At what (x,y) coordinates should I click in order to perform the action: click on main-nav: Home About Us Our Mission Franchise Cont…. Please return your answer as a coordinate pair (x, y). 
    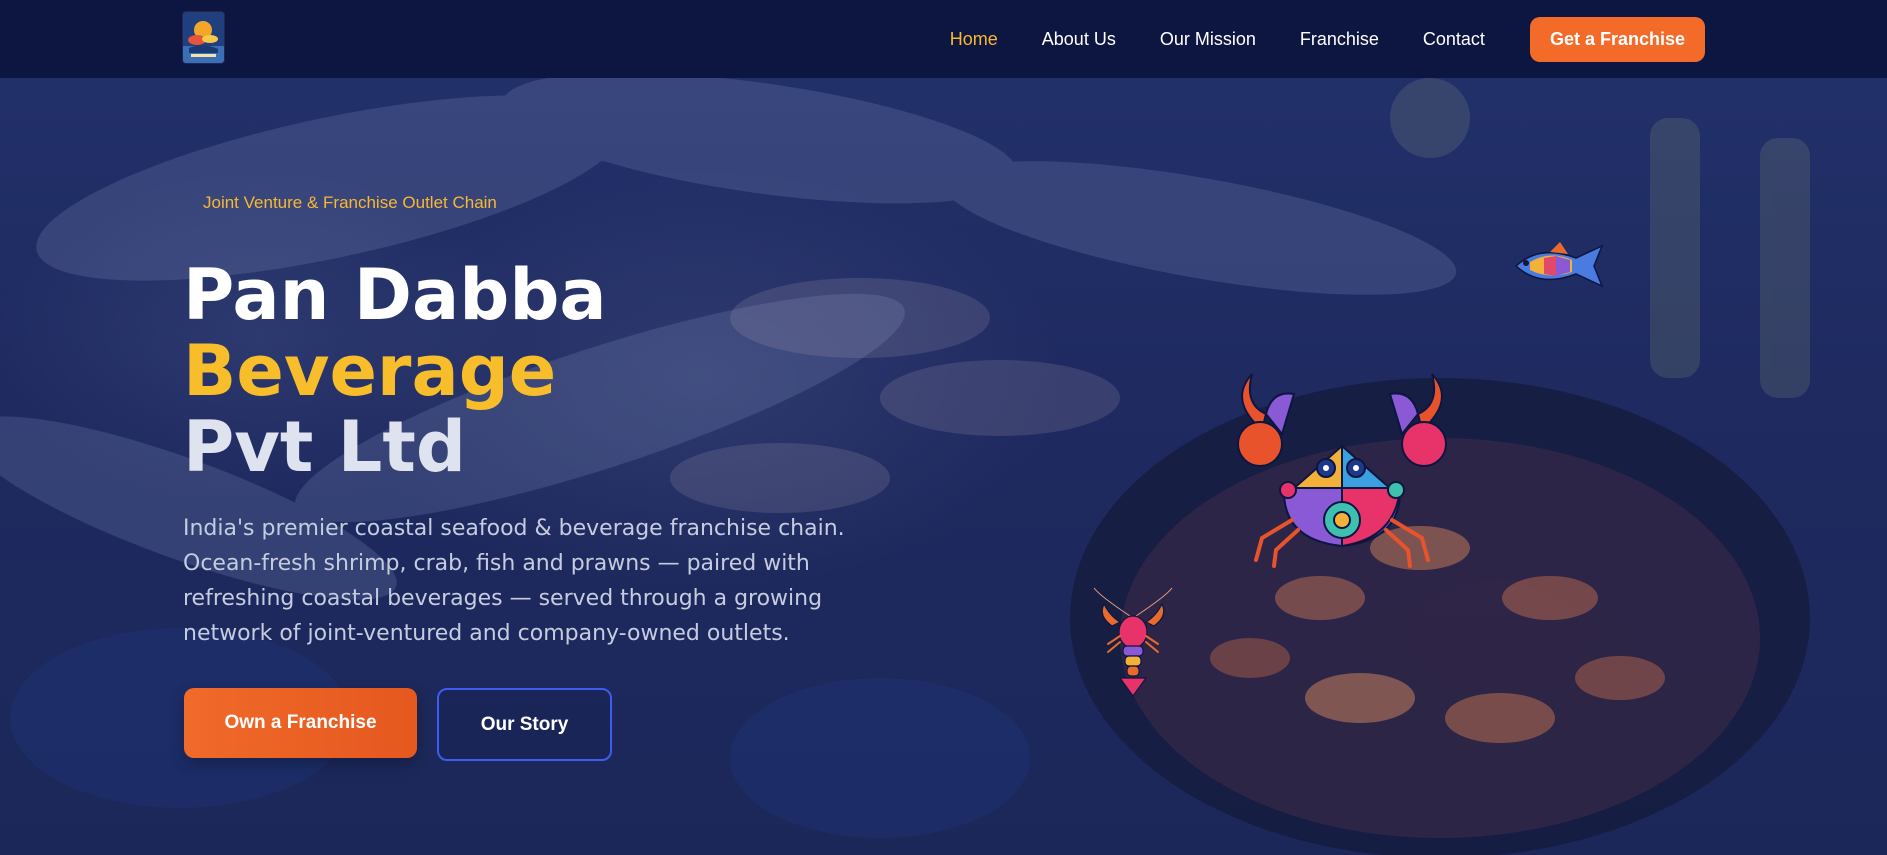
    Looking at the image, I should click on (1305, 39).